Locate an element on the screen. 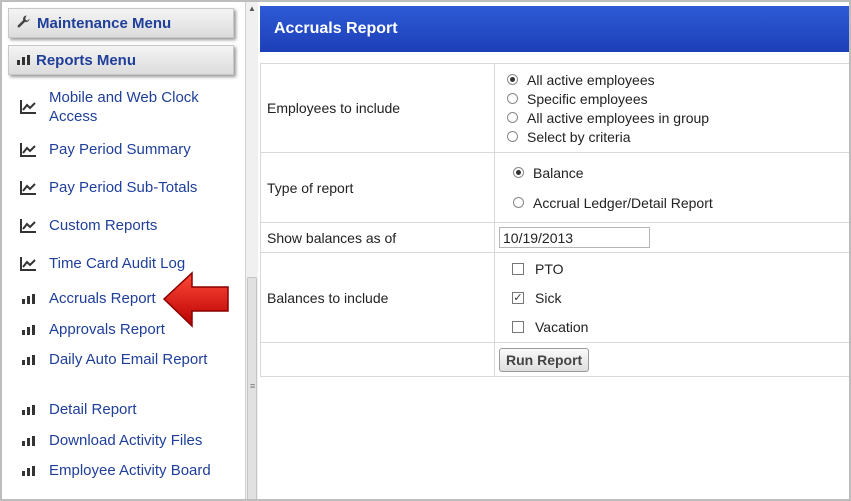 The height and width of the screenshot is (501, 851). employees-label: Employees to include is located at coordinates (377, 108).